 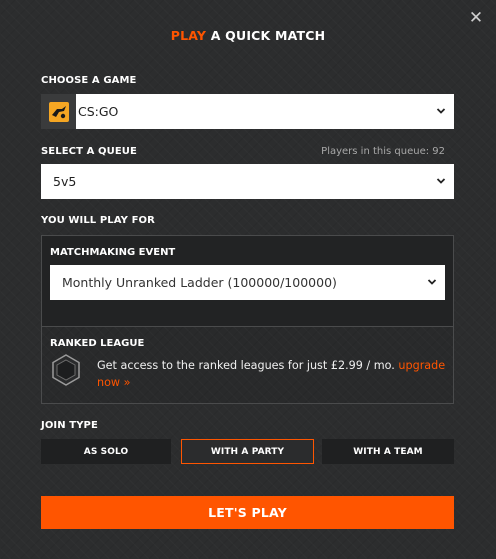 I want to click on join-type-group: AS SOLO WITH A PARTY WITH A TEAM, so click(x=247, y=451).